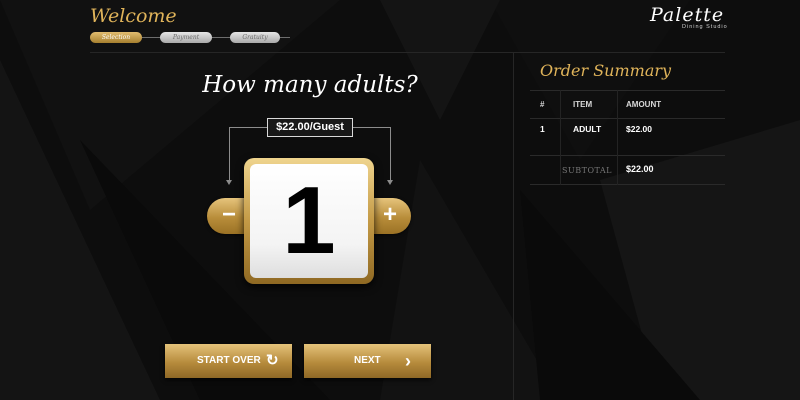 The height and width of the screenshot is (400, 800). I want to click on column-header-number: #, so click(542, 104).